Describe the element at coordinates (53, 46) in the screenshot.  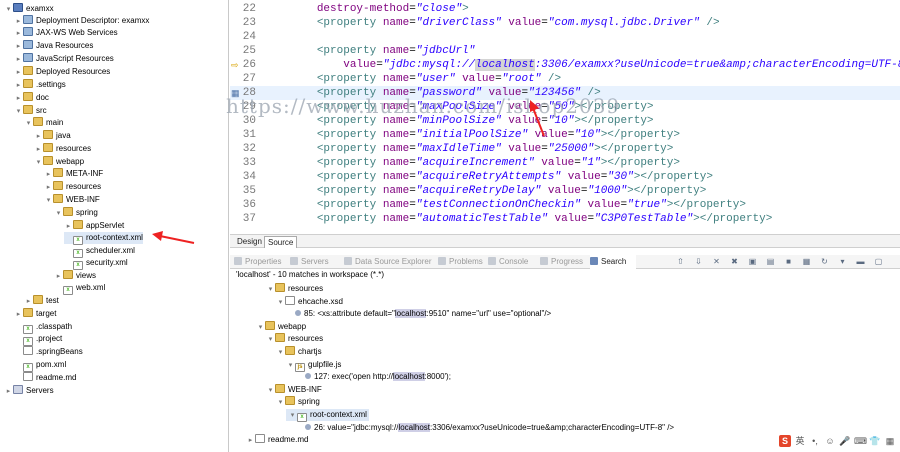
I see `tree-item: ▸ Java Resources` at that location.